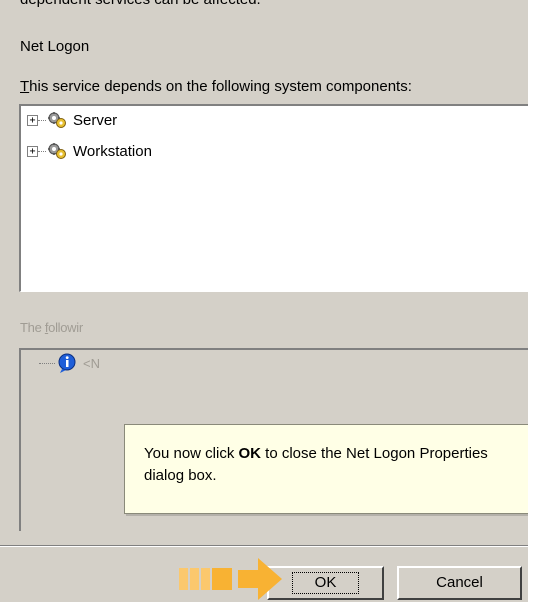  I want to click on tree-item-server: + Server, so click(69, 120).